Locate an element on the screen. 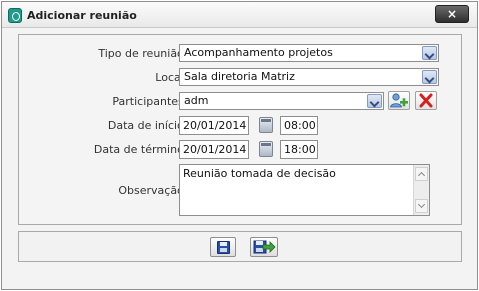  participantes-select: adm is located at coordinates (281, 101).